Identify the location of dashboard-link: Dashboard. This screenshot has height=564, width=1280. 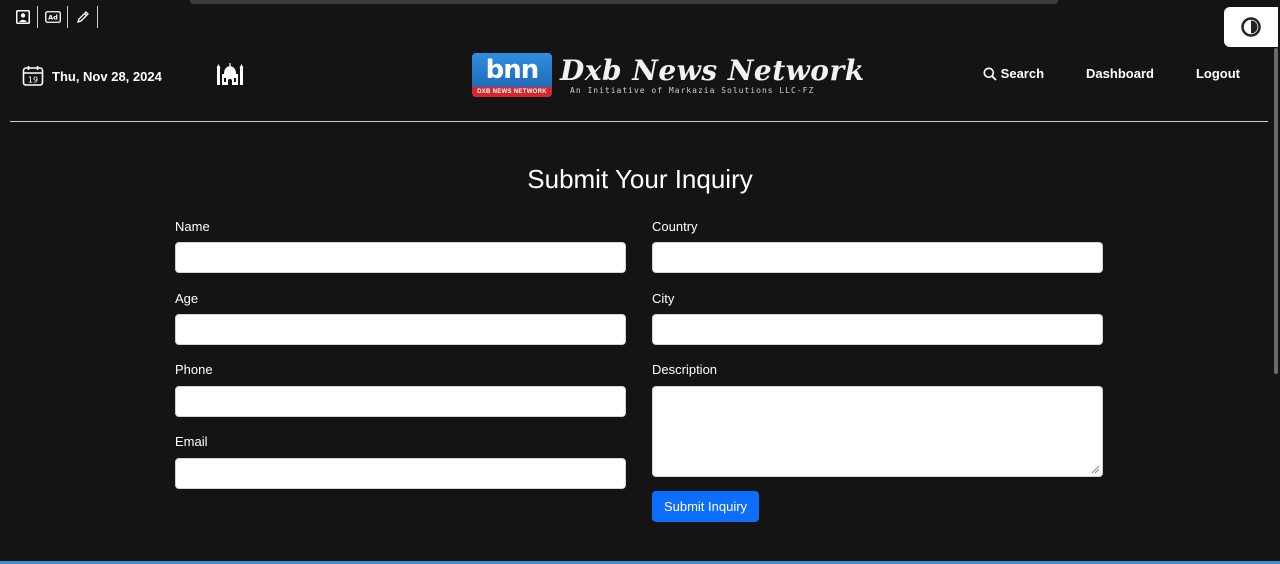
(1120, 73).